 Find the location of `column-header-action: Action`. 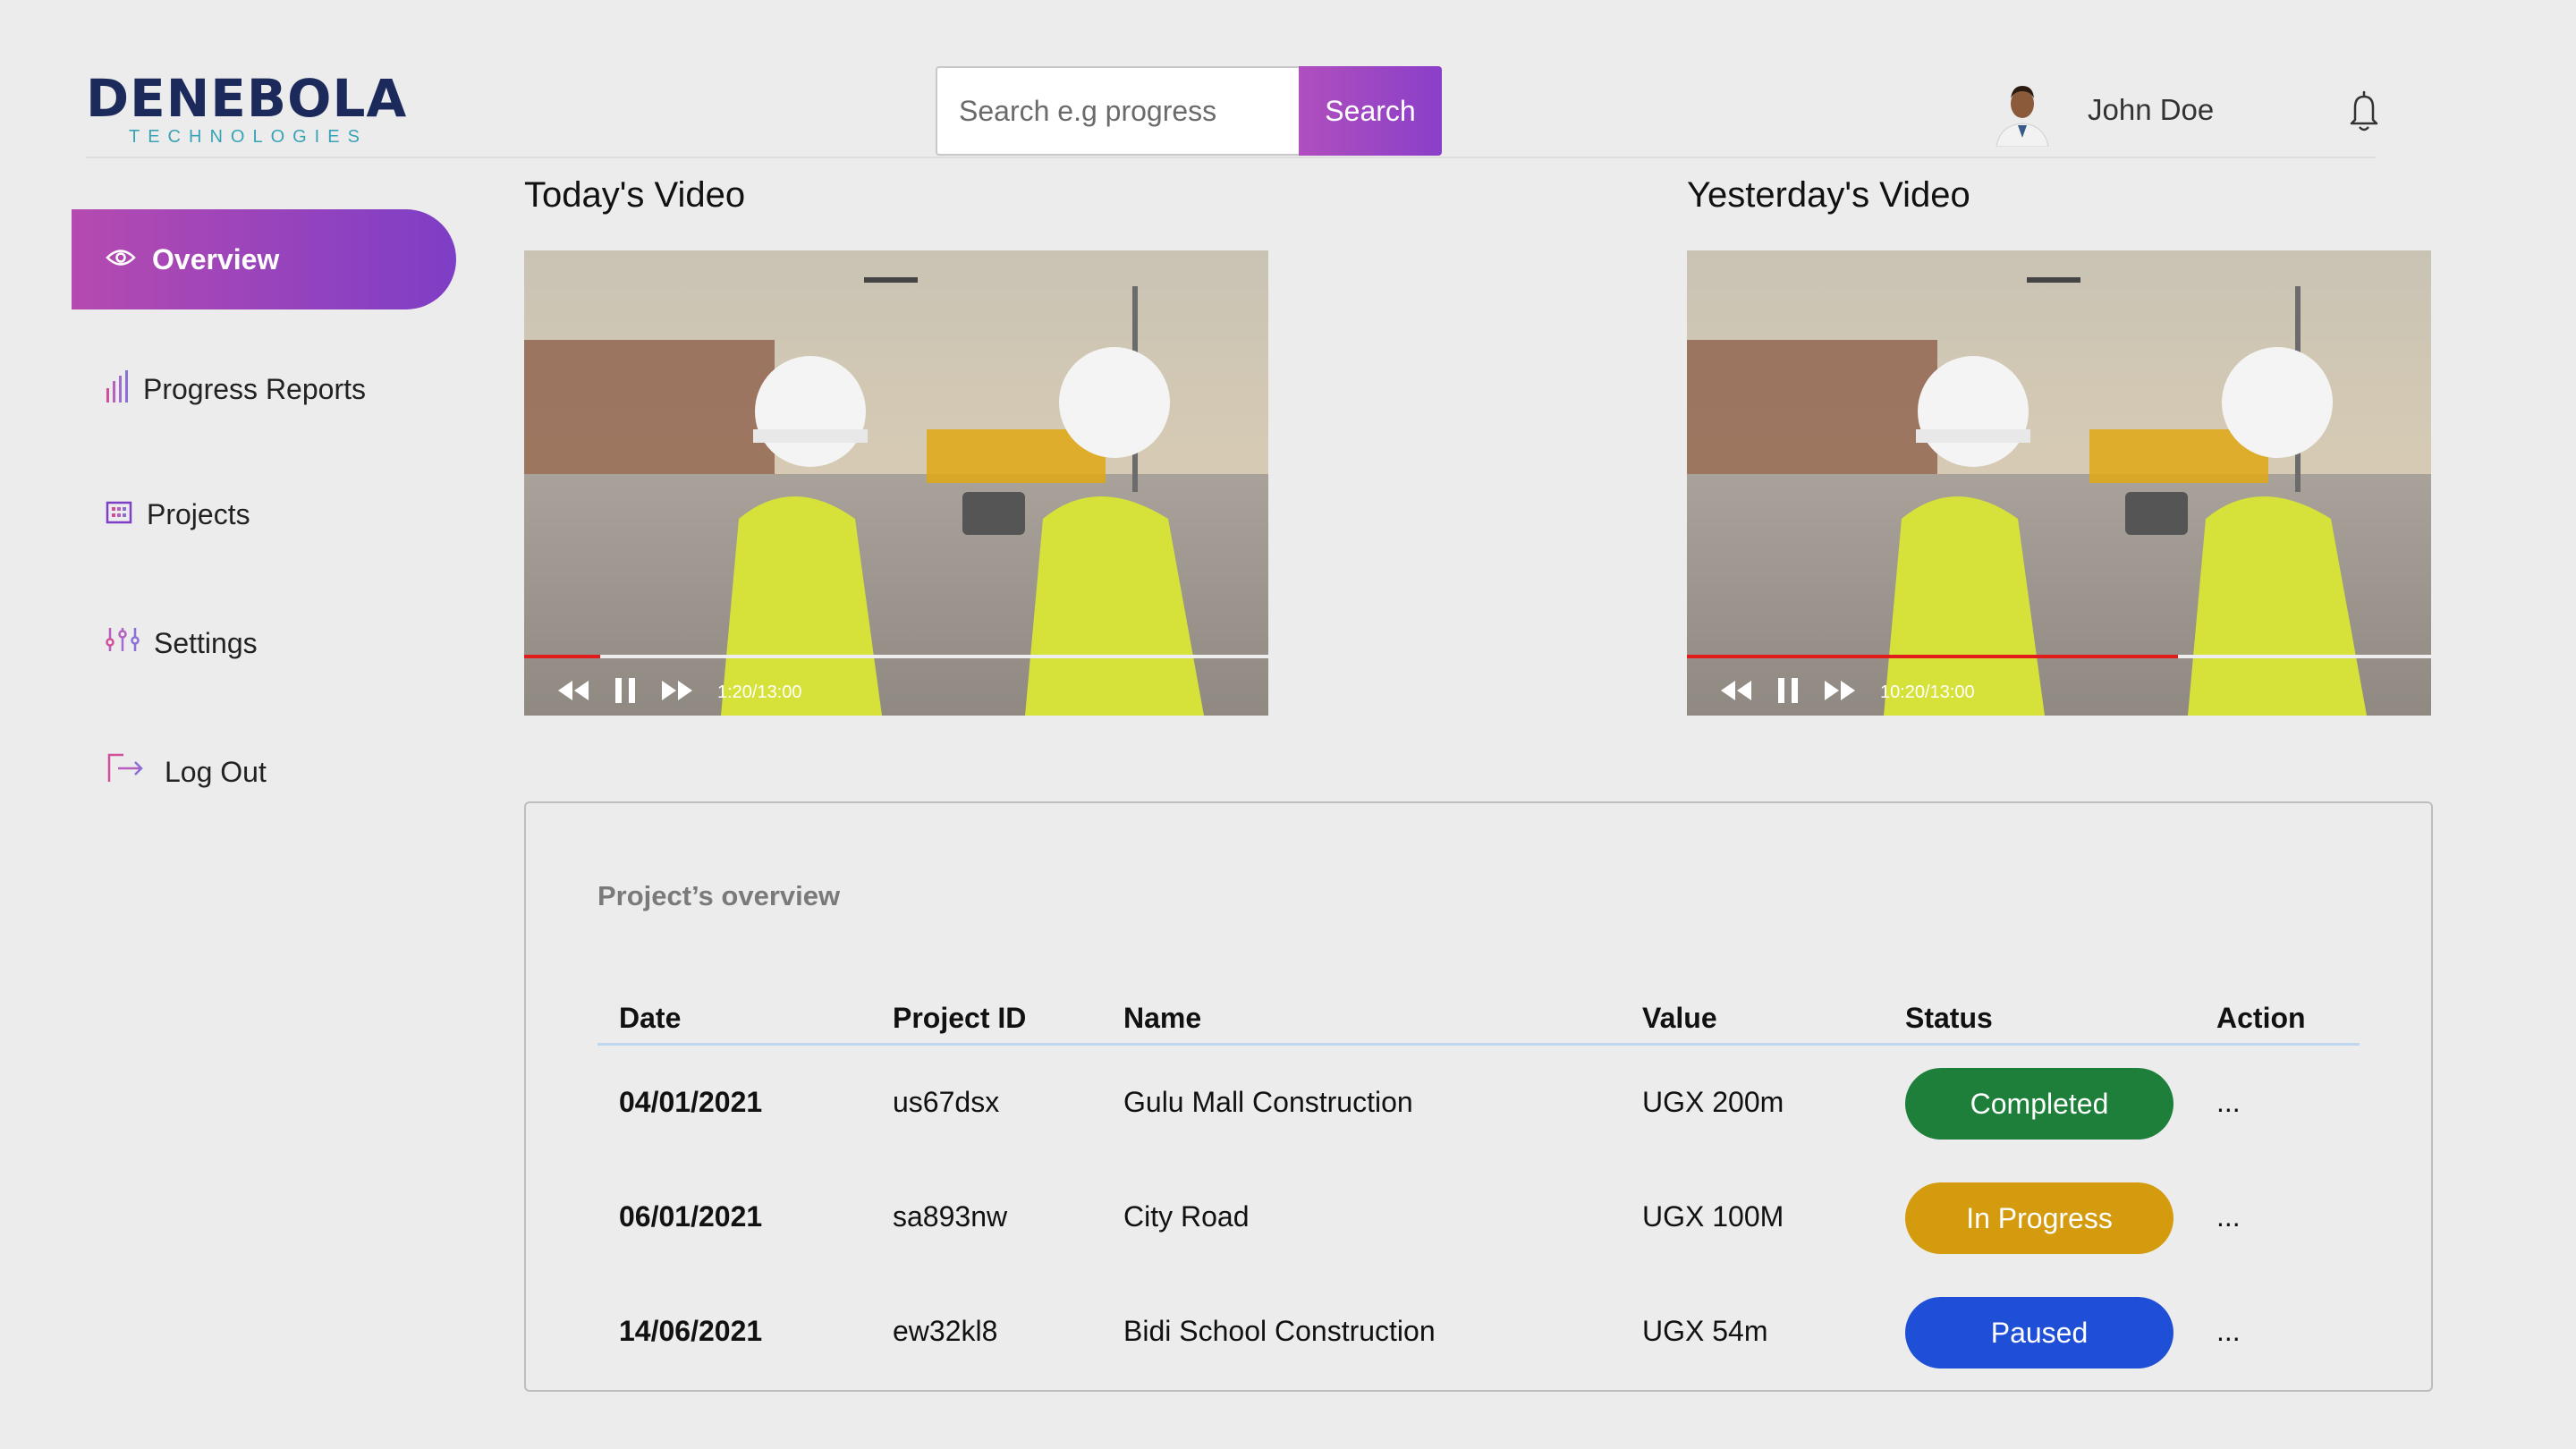

column-header-action: Action is located at coordinates (2261, 1018).